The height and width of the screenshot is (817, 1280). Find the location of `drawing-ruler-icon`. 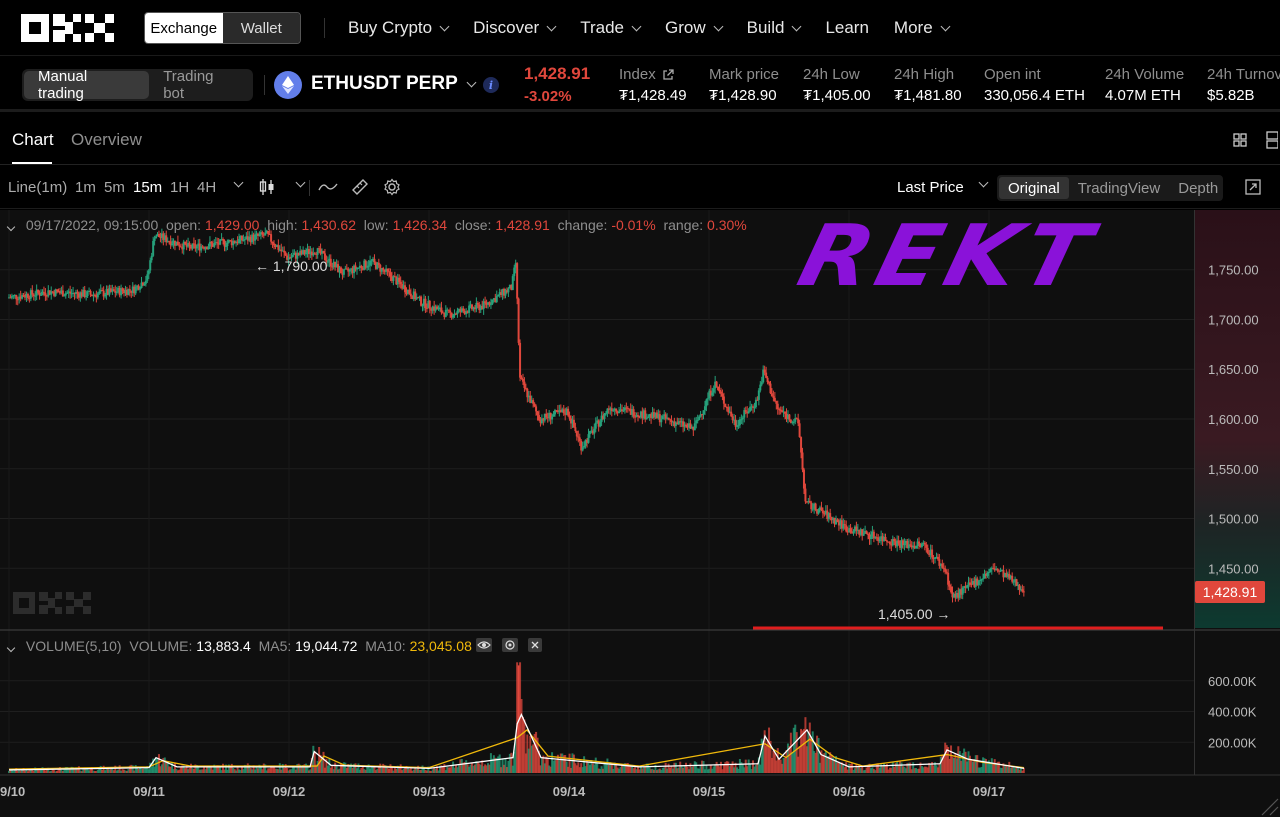

drawing-ruler-icon is located at coordinates (360, 187).